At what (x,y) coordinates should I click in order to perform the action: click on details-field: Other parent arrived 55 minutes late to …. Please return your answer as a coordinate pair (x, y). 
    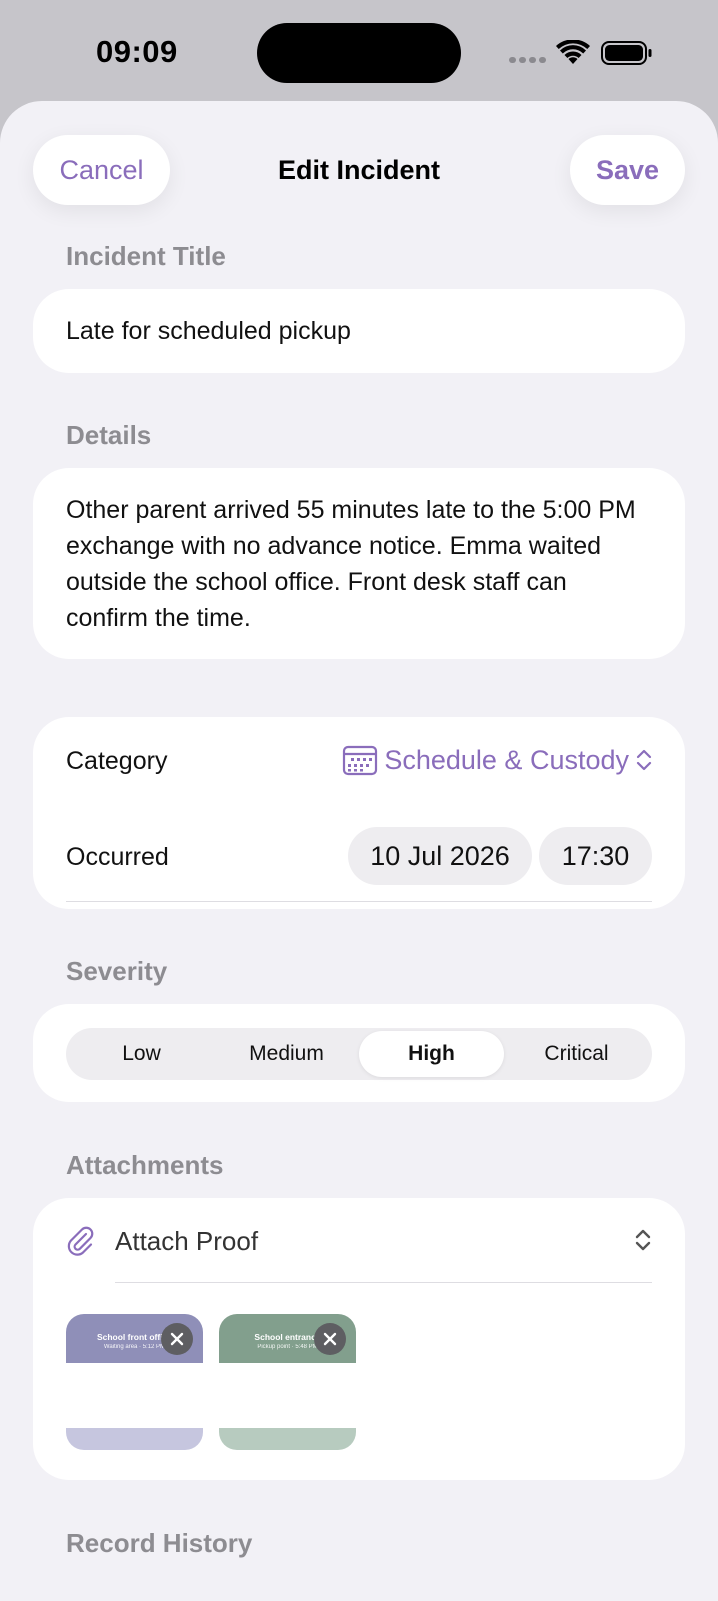
    Looking at the image, I should click on (359, 563).